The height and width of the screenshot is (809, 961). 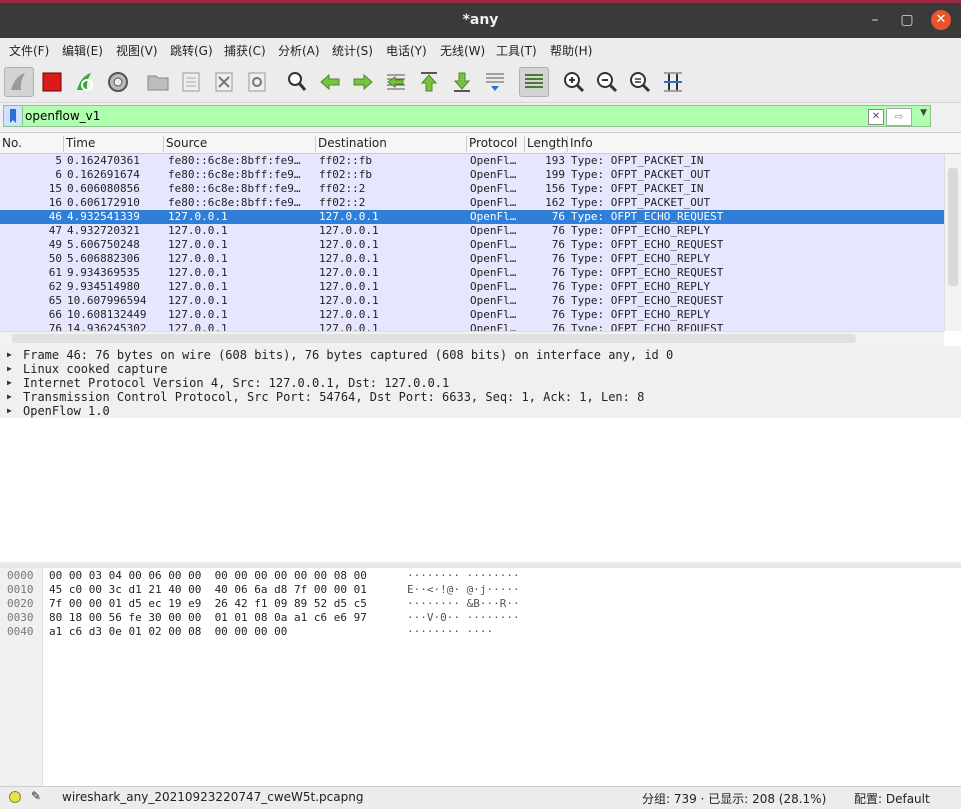 What do you see at coordinates (391, 144) in the screenshot?
I see `column-destination: Destination` at bounding box center [391, 144].